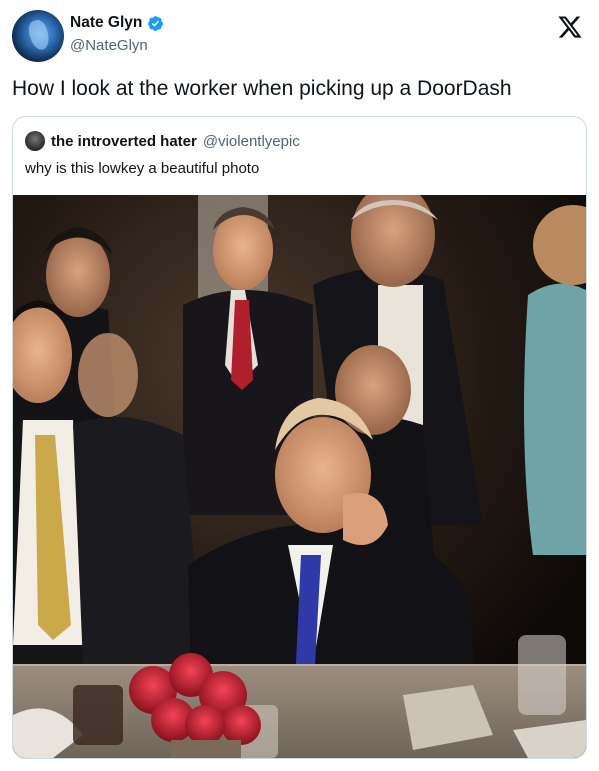 The width and height of the screenshot is (599, 771). I want to click on avatar, so click(38, 36).